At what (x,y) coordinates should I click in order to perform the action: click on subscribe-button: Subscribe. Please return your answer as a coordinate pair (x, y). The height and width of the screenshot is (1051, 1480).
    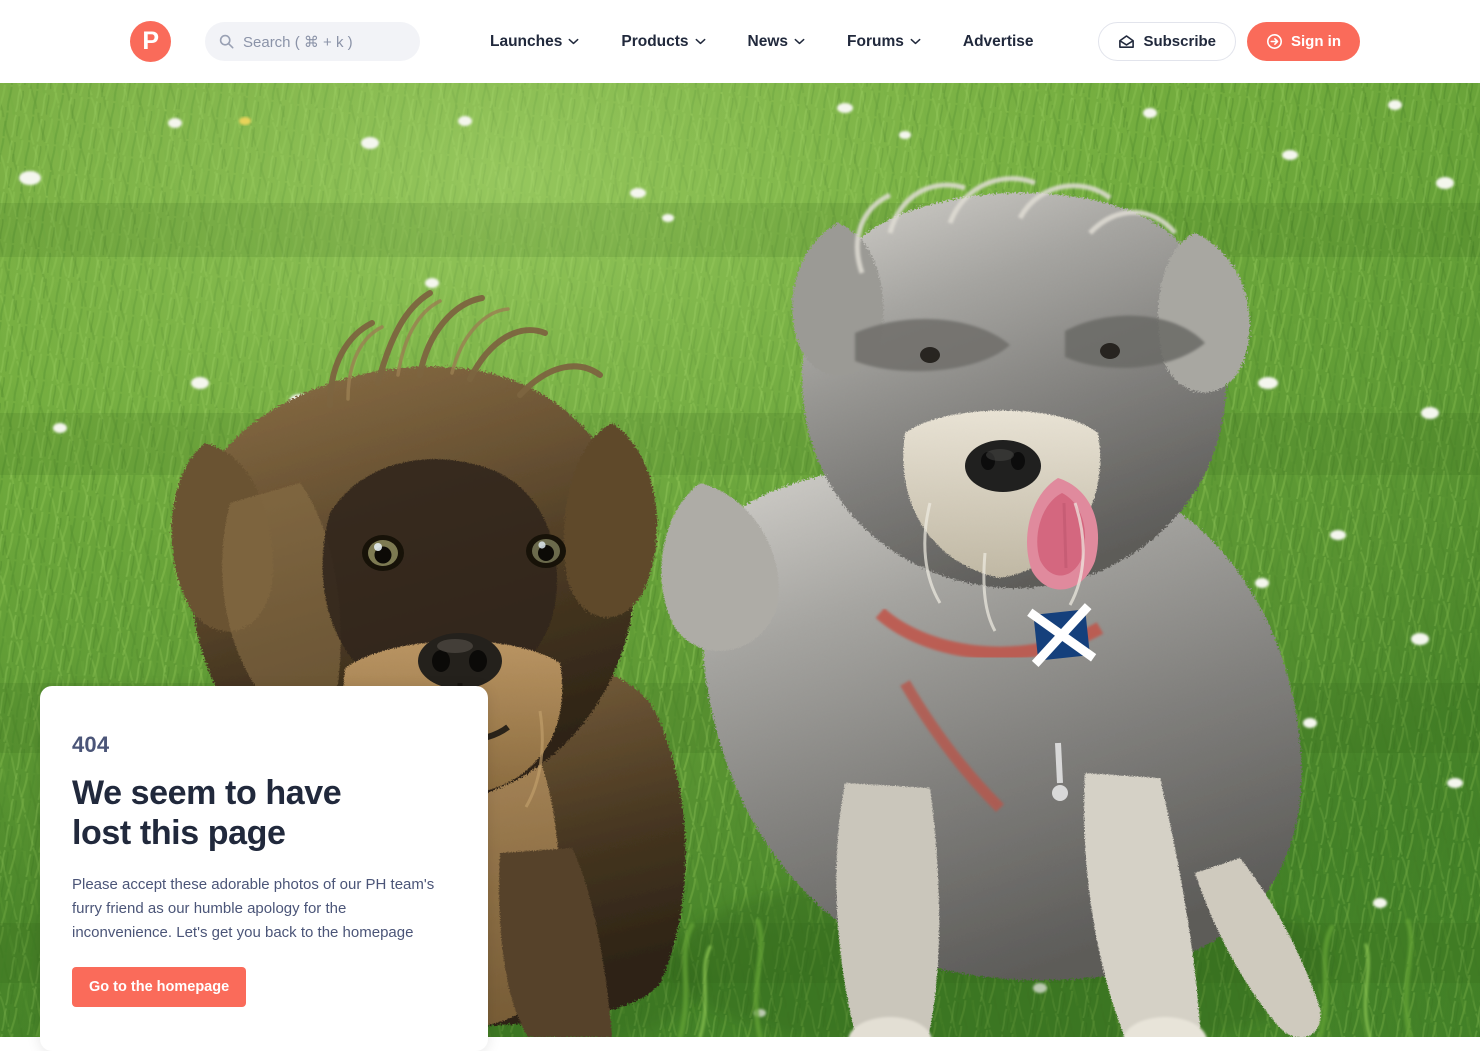
    Looking at the image, I should click on (1167, 41).